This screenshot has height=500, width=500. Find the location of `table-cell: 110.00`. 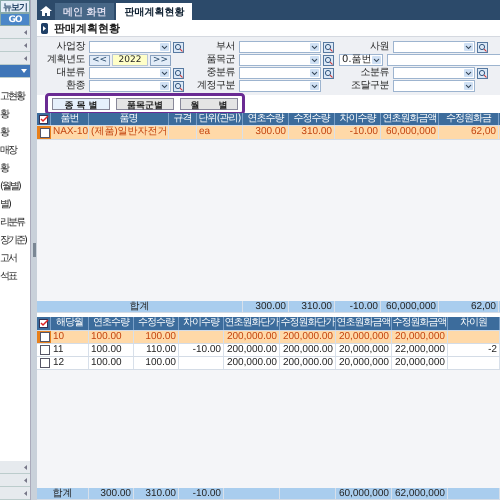

table-cell: 110.00 is located at coordinates (156, 350).